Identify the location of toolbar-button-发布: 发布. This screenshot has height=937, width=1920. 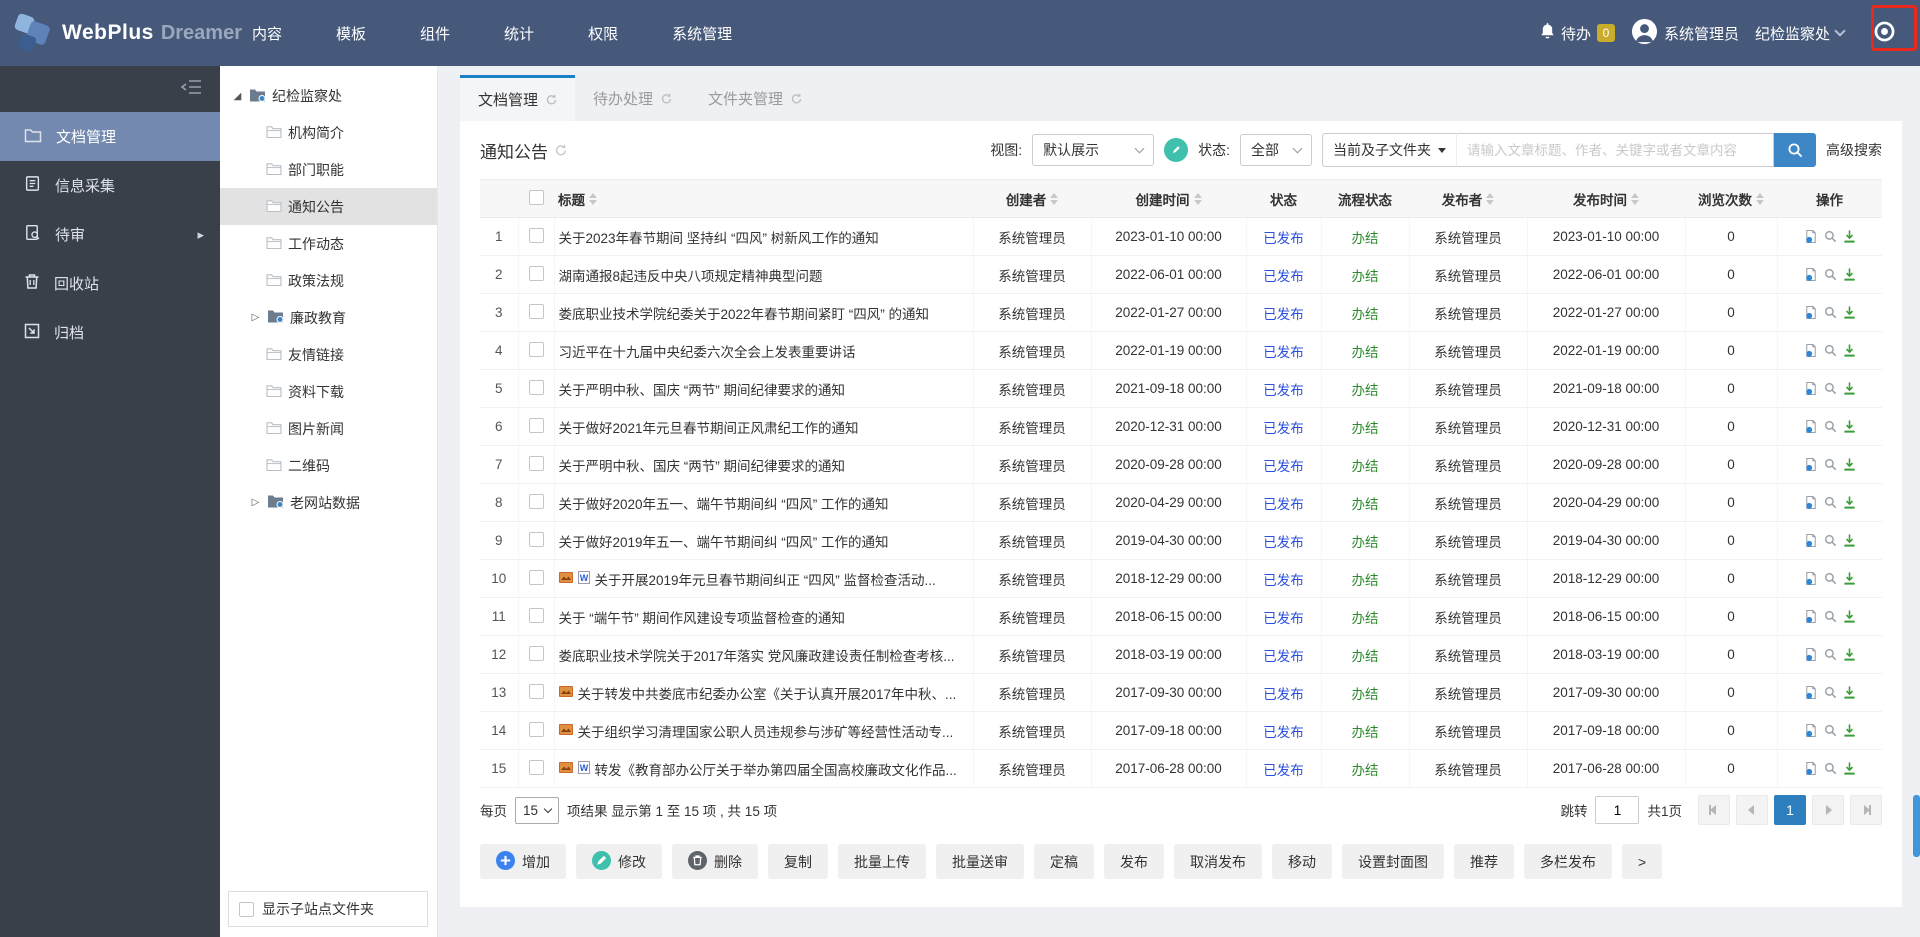
(1134, 861).